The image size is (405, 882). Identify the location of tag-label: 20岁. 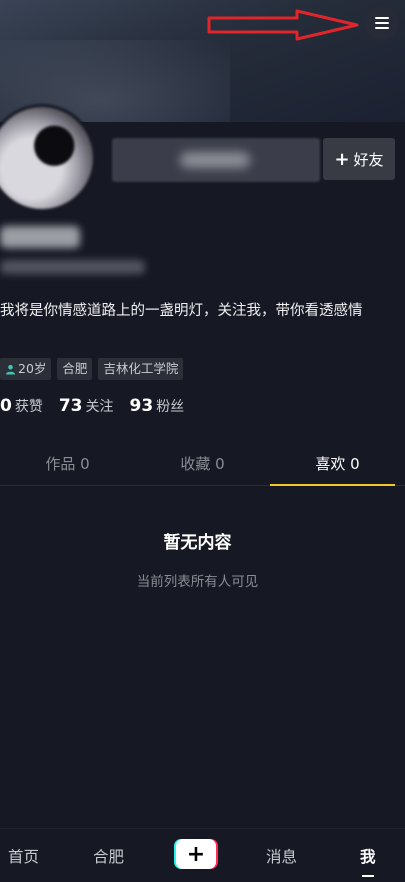
(32, 368).